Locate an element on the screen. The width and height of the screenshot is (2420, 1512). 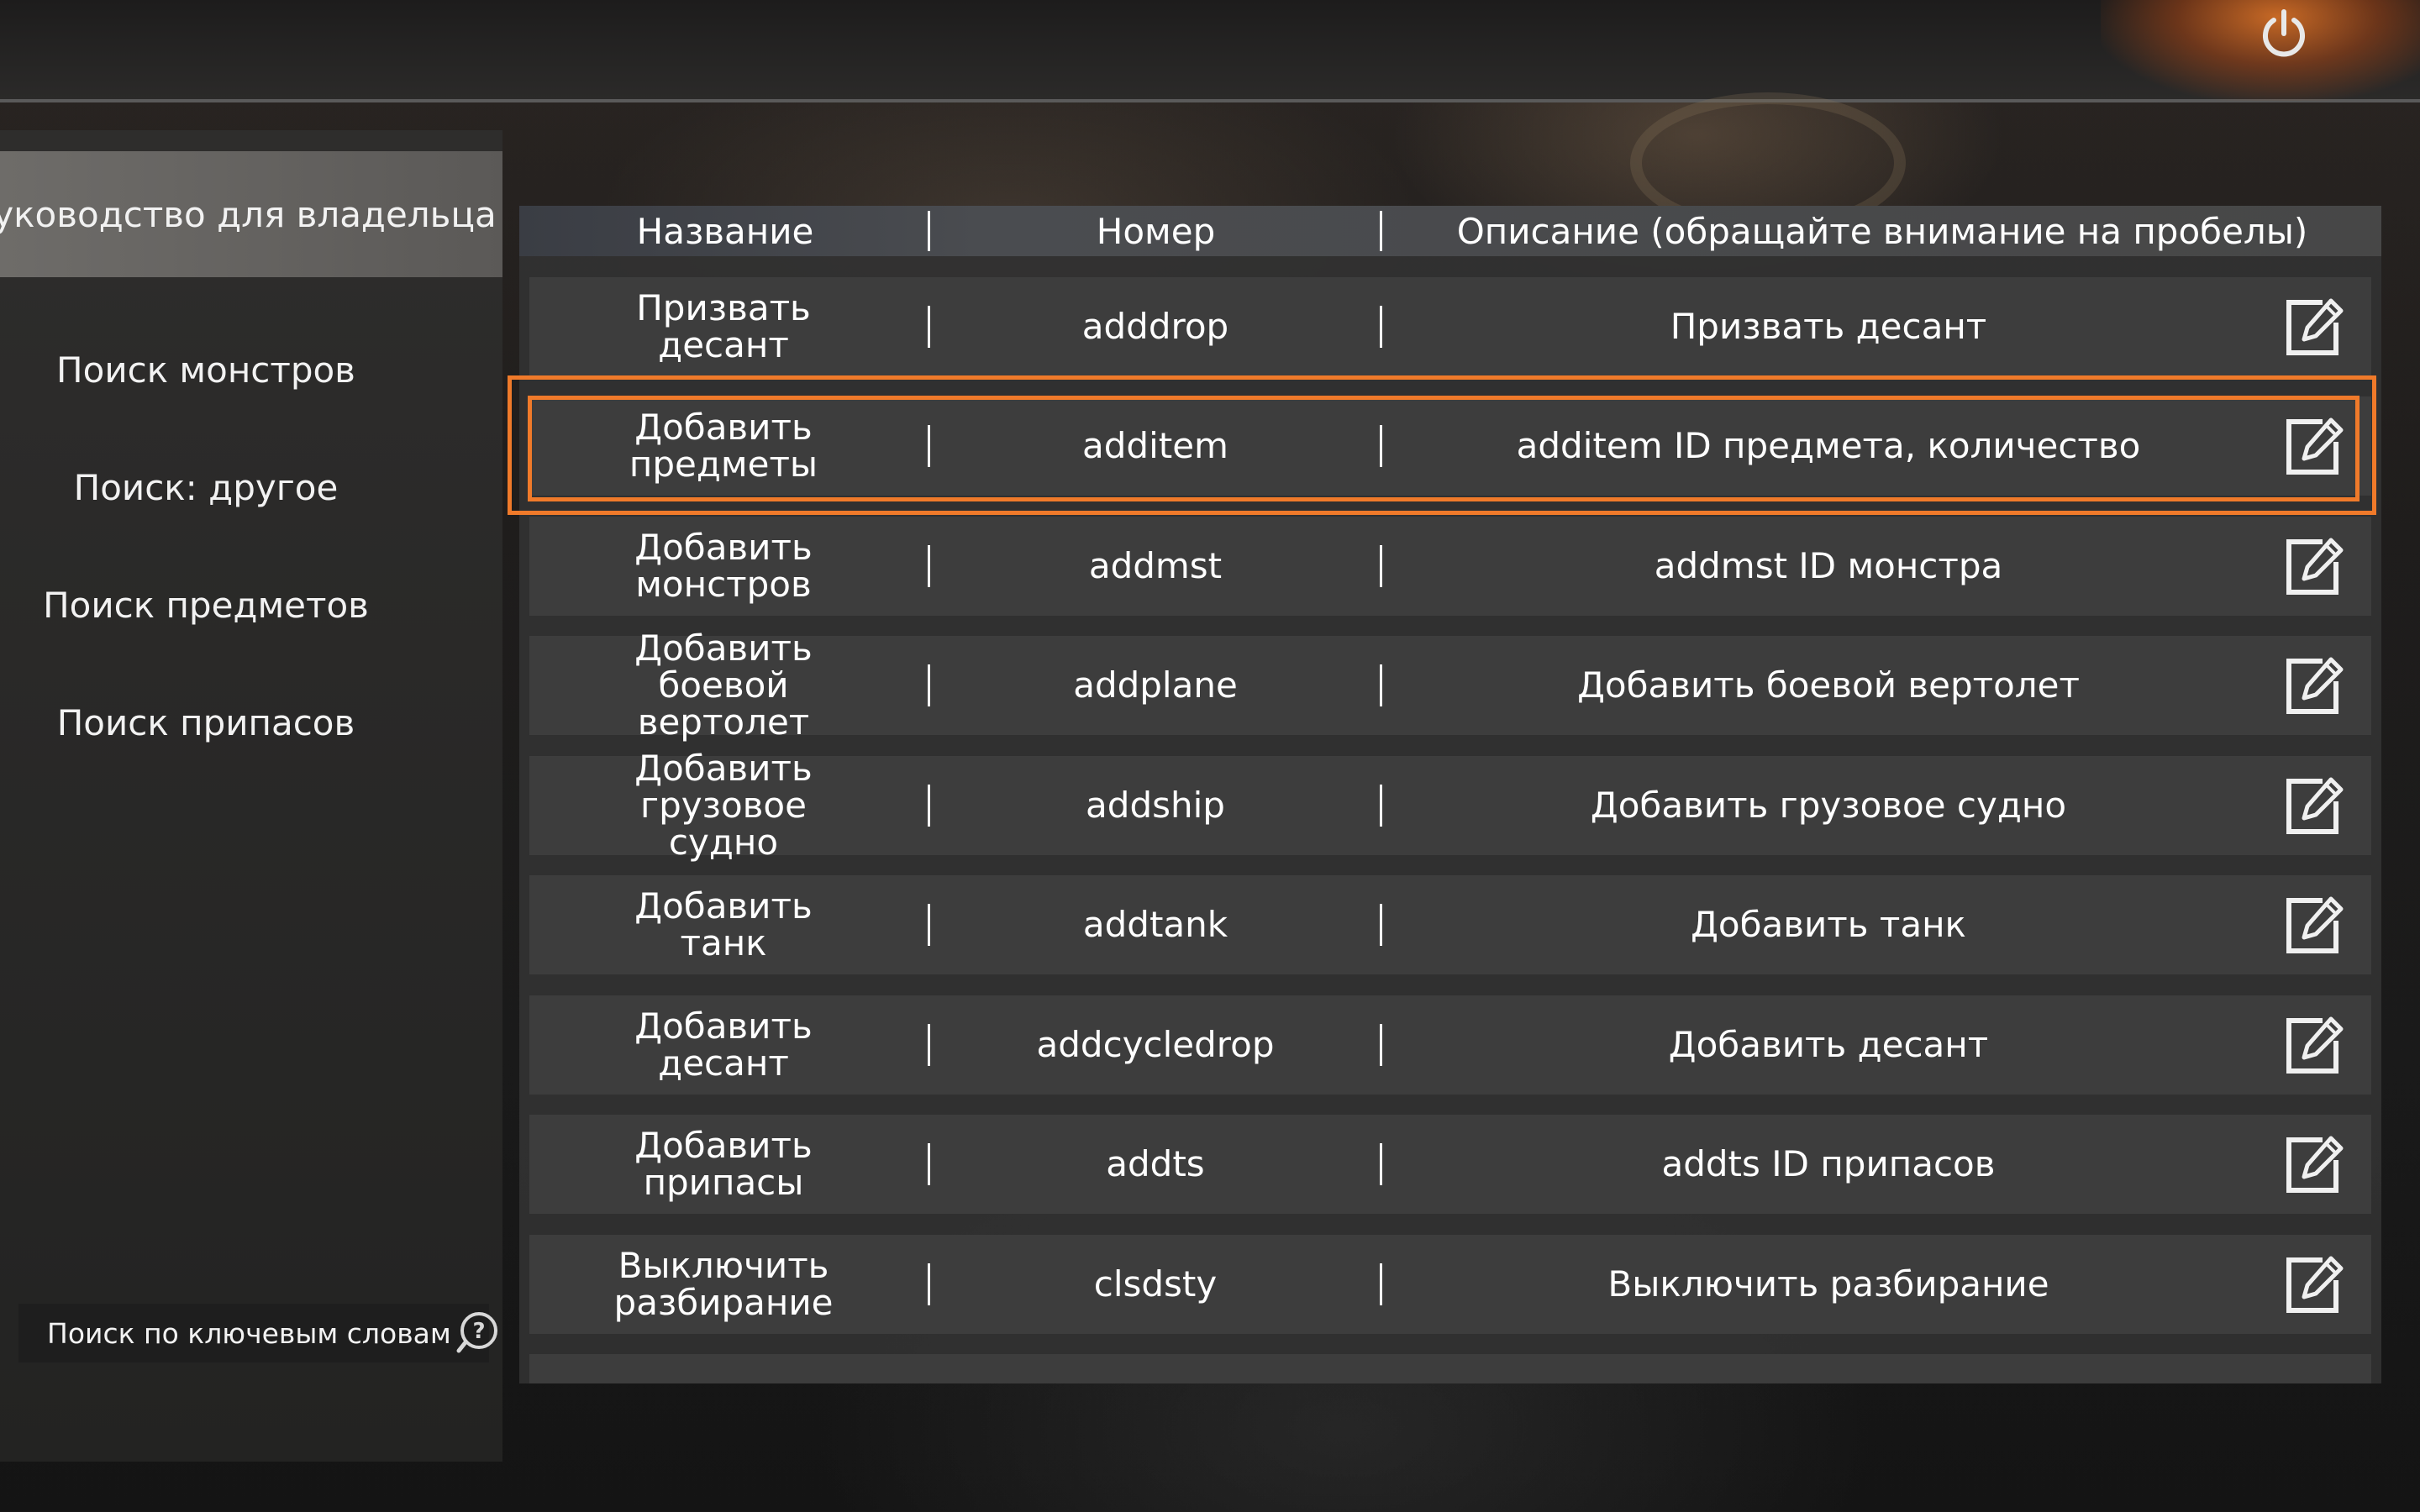
row-name: Добавить монстров is located at coordinates (723, 566).